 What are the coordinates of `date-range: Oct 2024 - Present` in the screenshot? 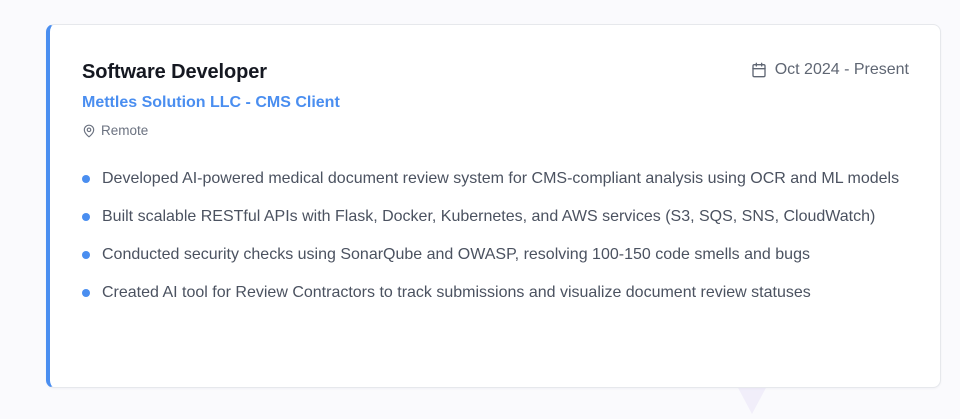 It's located at (830, 70).